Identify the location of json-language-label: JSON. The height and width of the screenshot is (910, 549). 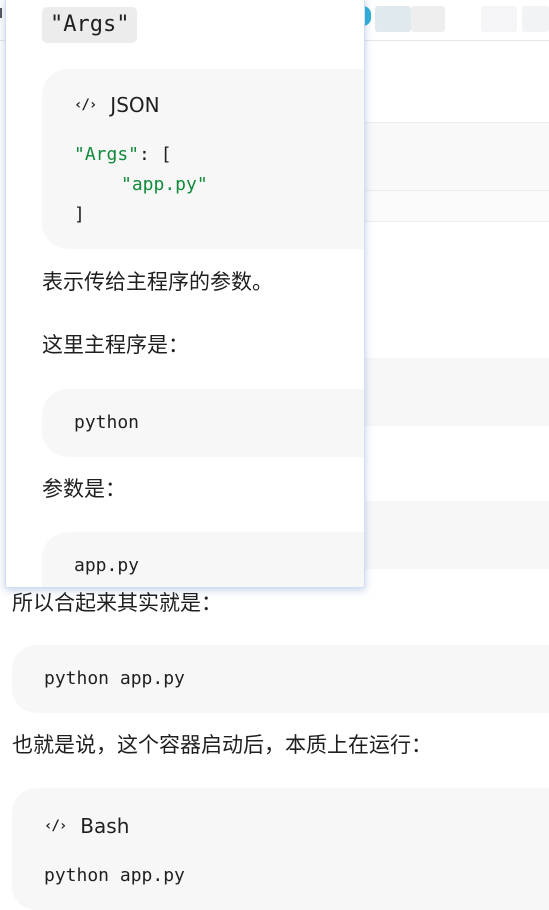
(135, 105).